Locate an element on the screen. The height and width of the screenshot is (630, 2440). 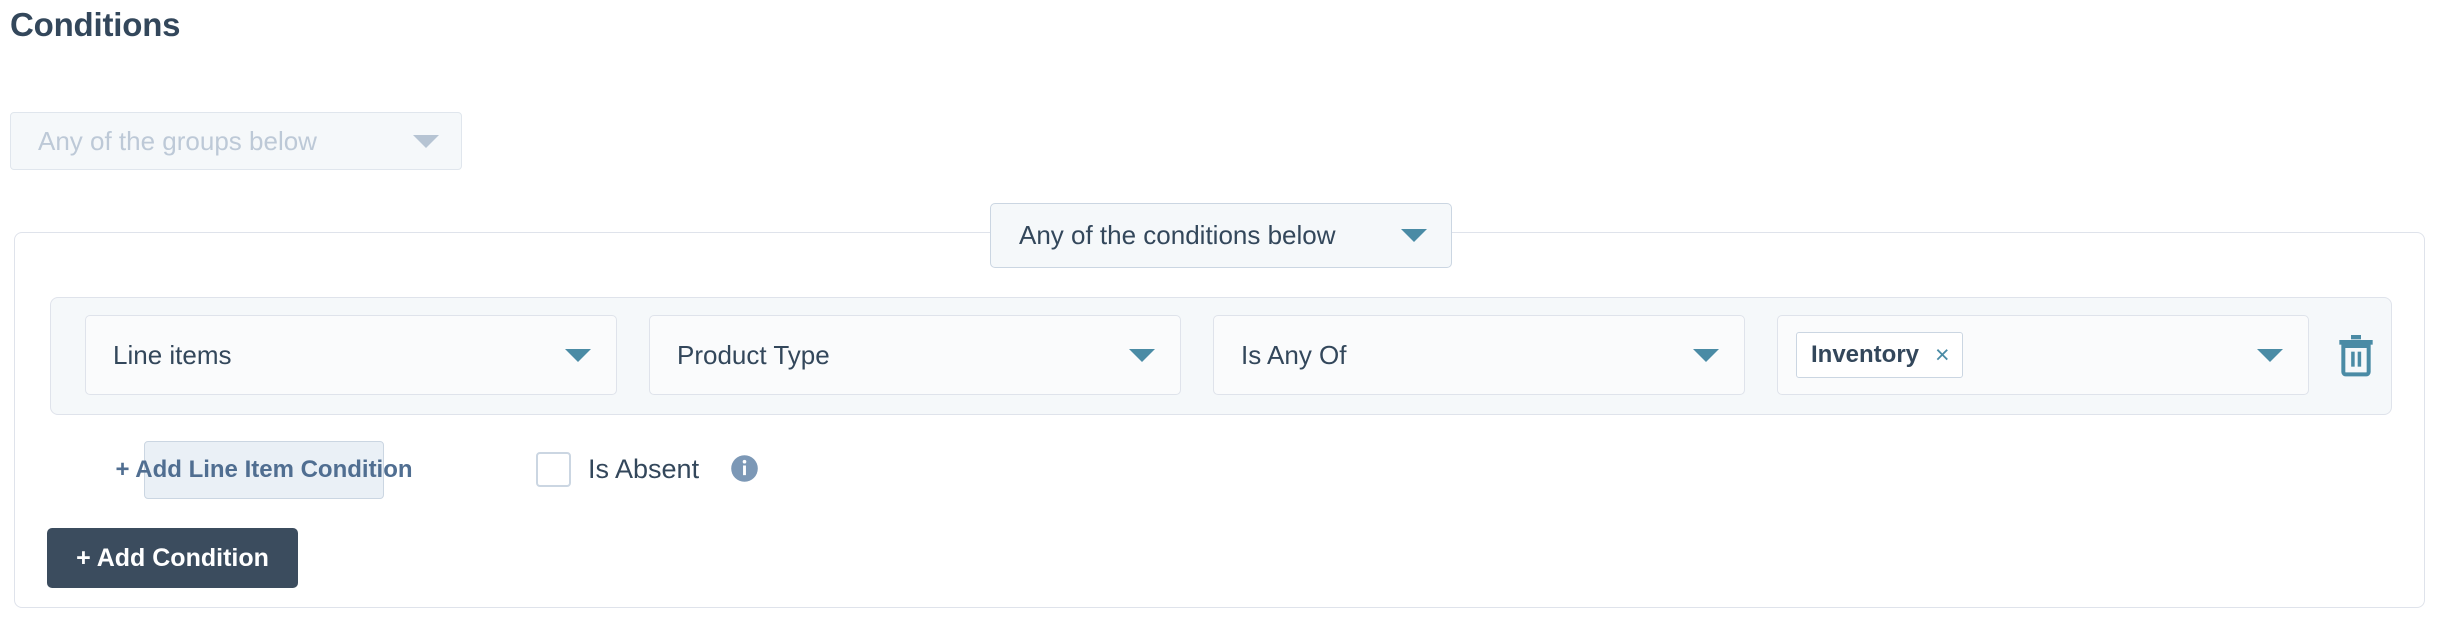
close-icon: × is located at coordinates (1942, 355).